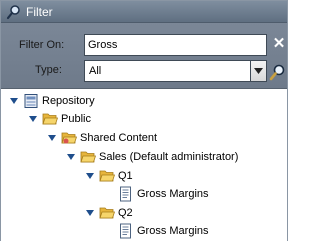 The image size is (320, 241). Describe the element at coordinates (39, 11) in the screenshot. I see `window-title: Filter` at that location.